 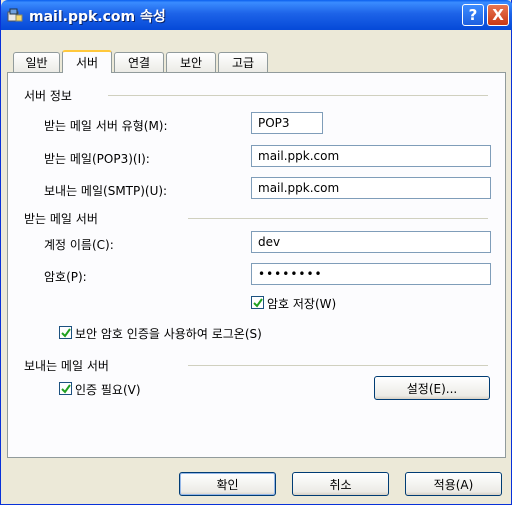 What do you see at coordinates (108, 390) in the screenshot?
I see `auth-required-label: 인증 필요(V)` at bounding box center [108, 390].